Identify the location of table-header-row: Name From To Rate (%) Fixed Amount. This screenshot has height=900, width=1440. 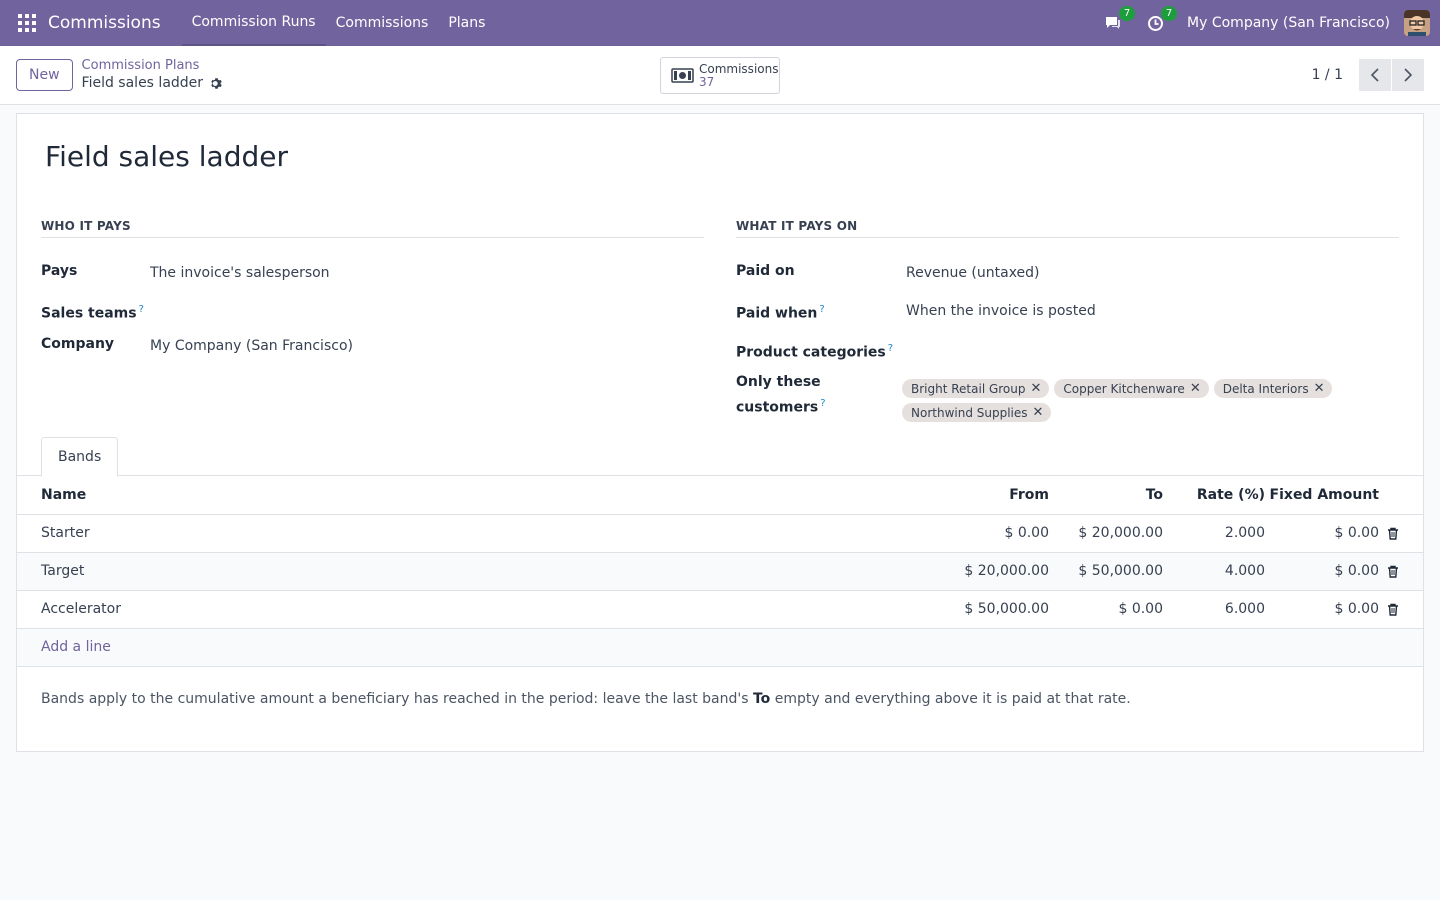
(720, 495).